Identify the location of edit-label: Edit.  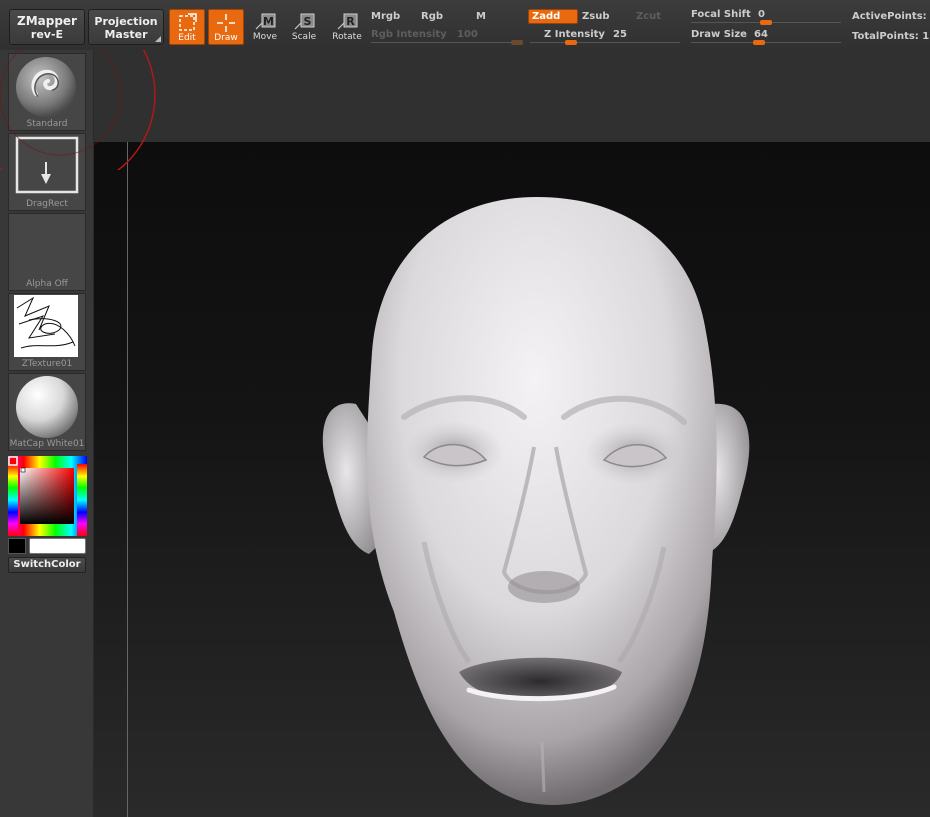
(187, 38).